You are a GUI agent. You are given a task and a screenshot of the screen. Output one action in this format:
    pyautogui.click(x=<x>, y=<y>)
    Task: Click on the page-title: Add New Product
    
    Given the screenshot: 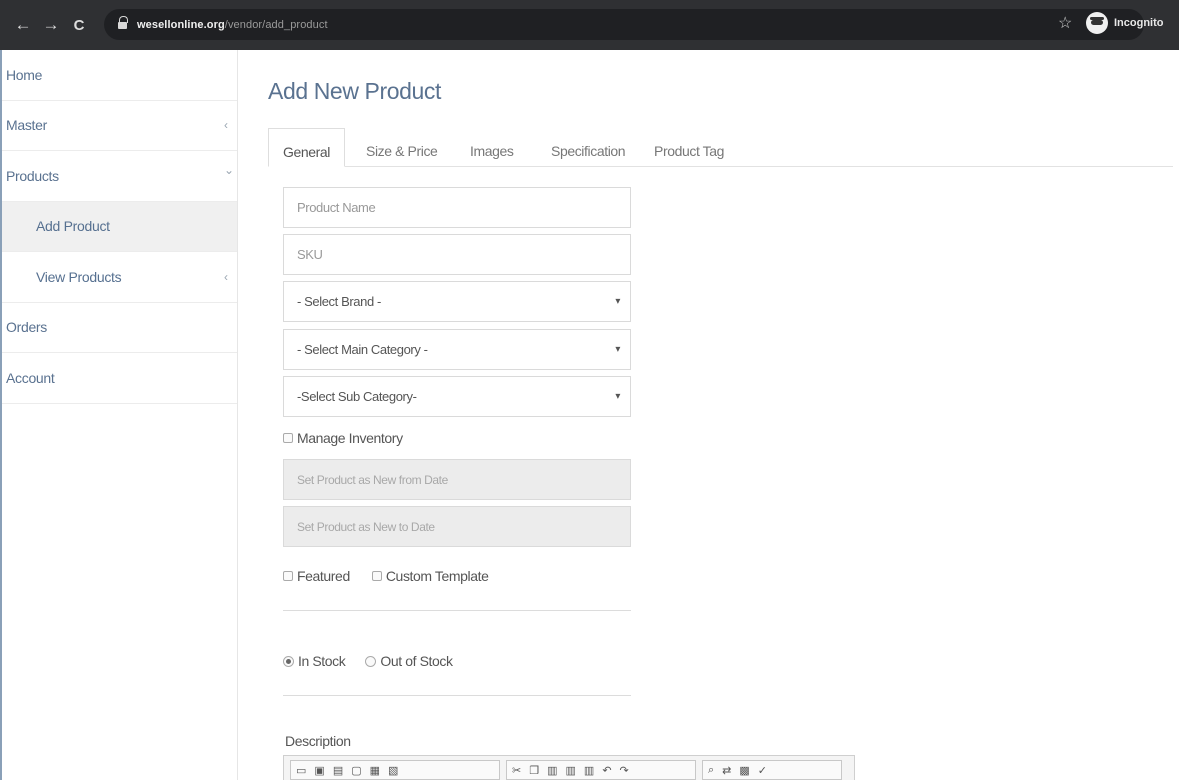 What is the action you would take?
    pyautogui.click(x=354, y=91)
    